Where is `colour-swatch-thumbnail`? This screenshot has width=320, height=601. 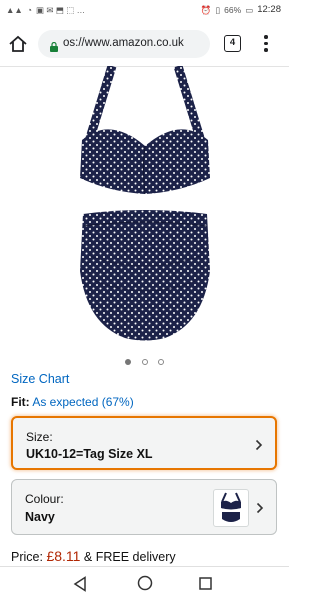 colour-swatch-thumbnail is located at coordinates (231, 508).